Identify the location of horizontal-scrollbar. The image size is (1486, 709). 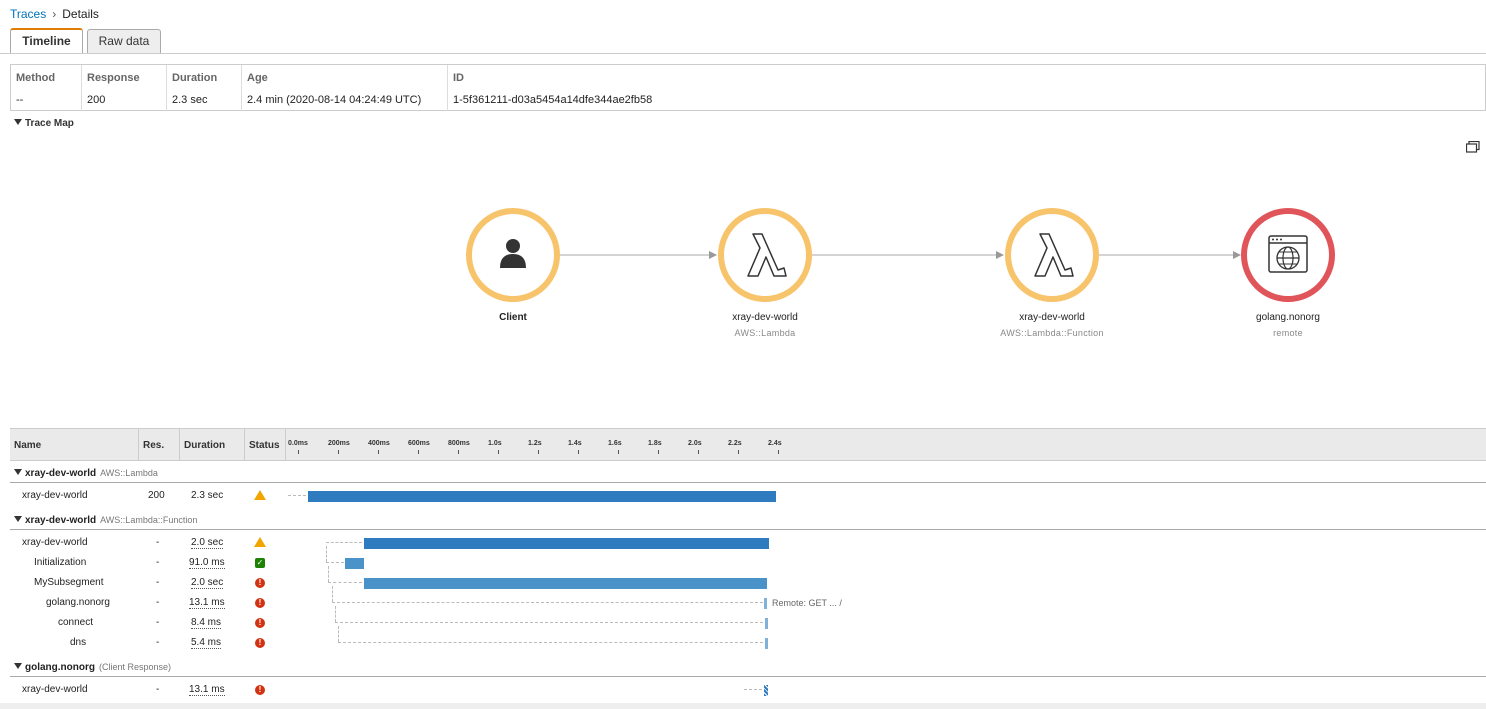
(743, 706).